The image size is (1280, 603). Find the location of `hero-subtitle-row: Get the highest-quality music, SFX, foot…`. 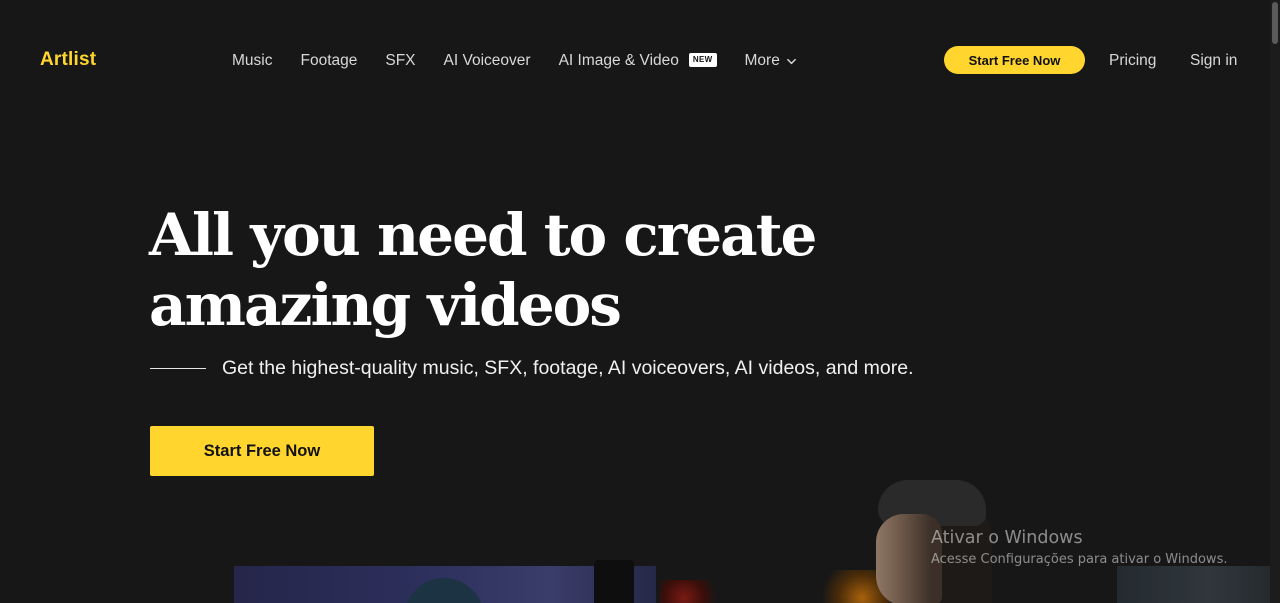

hero-subtitle-row: Get the highest-quality music, SFX, foot… is located at coordinates (532, 368).